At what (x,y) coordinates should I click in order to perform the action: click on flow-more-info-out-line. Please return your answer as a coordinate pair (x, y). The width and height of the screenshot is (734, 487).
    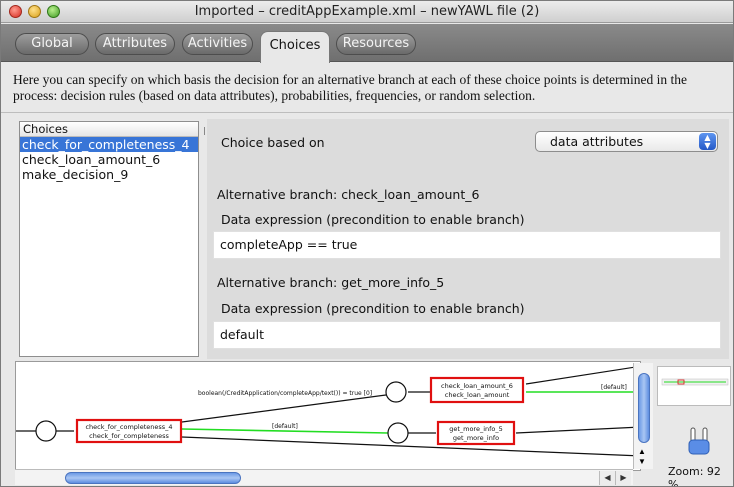
    Looking at the image, I should click on (577, 430).